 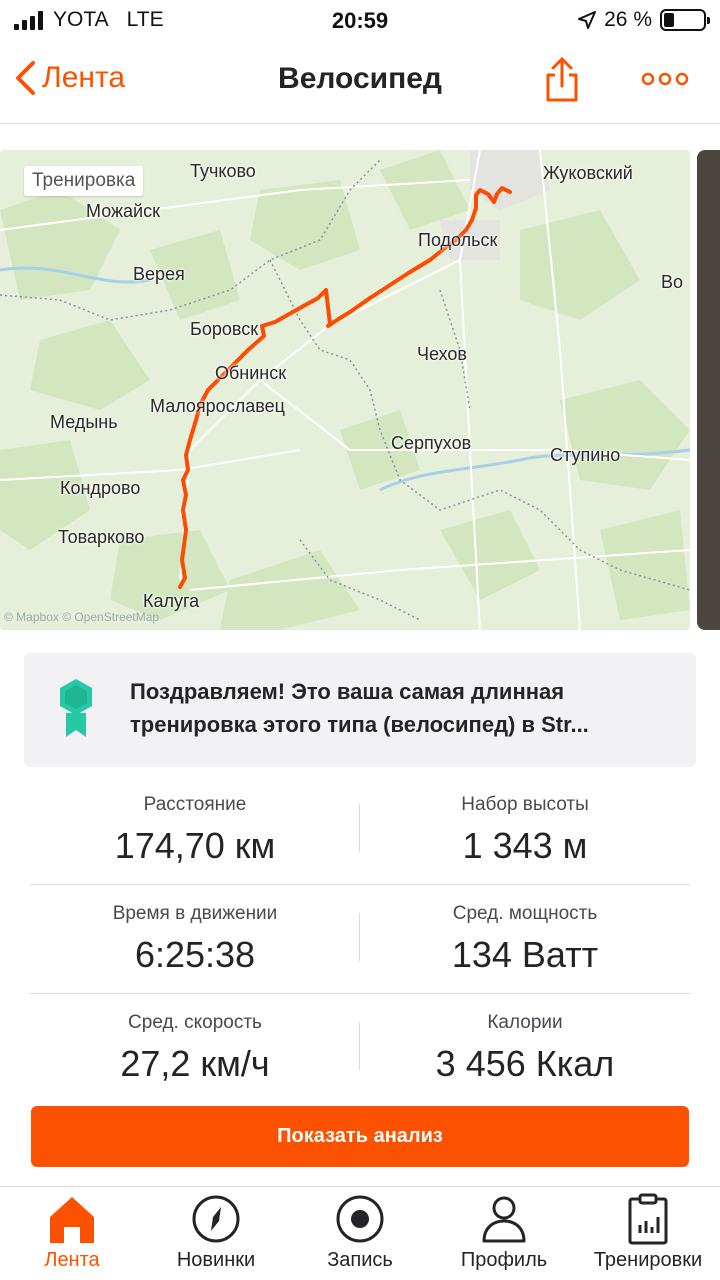 What do you see at coordinates (525, 845) in the screenshot?
I see `stat-value: 1 343 м` at bounding box center [525, 845].